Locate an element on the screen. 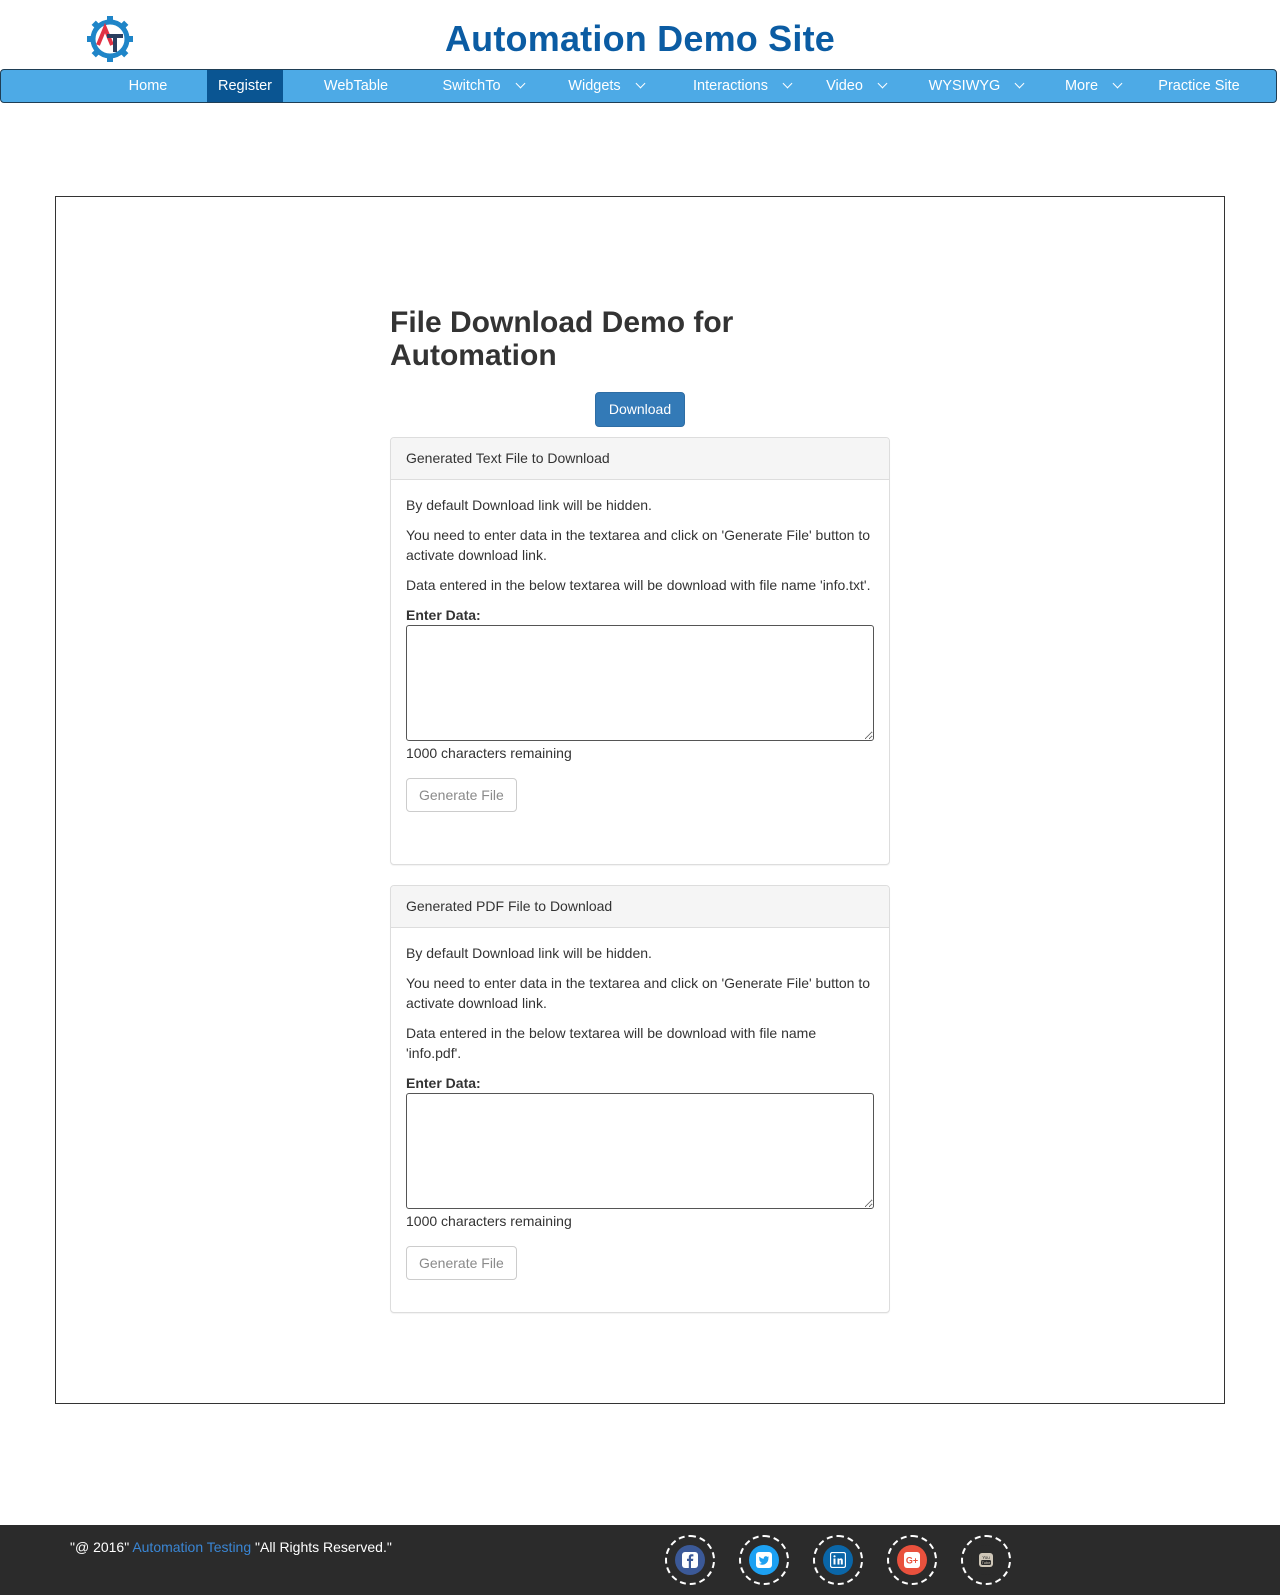 The height and width of the screenshot is (1595, 1280). svg-text: Tube is located at coordinates (987, 1562).